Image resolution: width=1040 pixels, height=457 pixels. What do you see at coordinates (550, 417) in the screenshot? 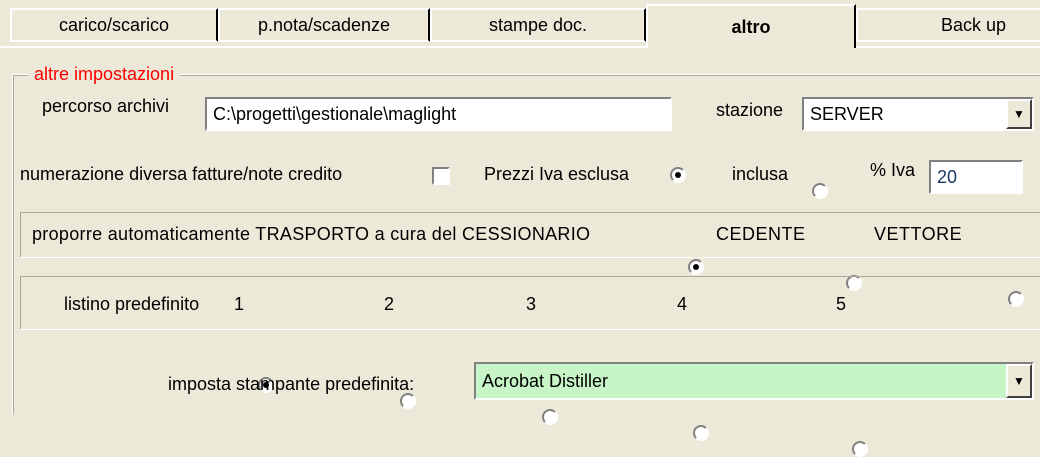
I see `listino-option-3-radio` at bounding box center [550, 417].